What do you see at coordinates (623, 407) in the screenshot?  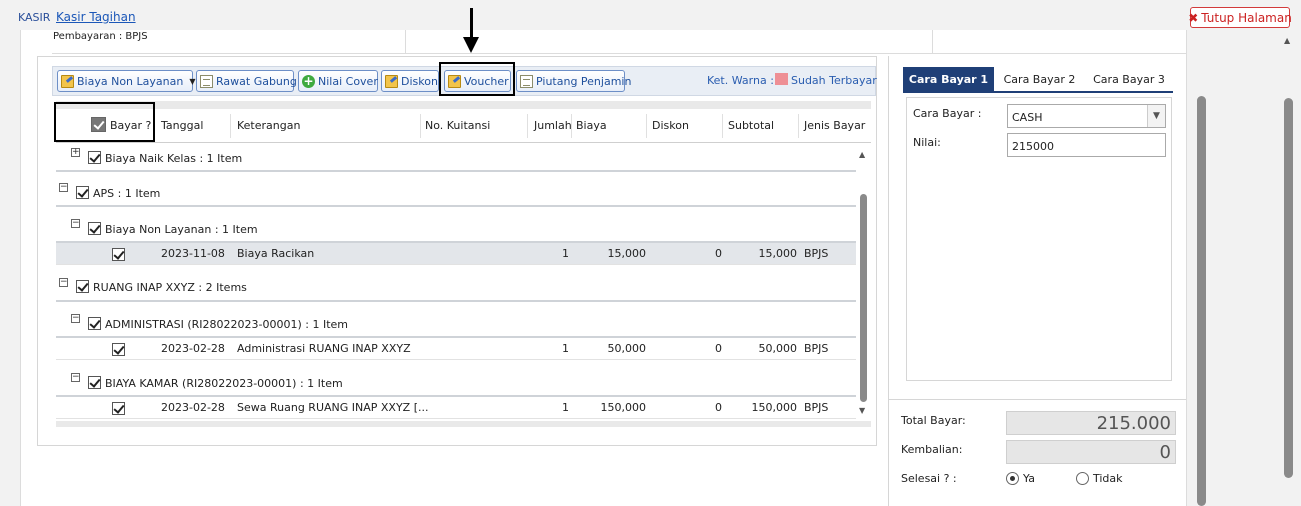 I see `cell-biaya: 150,000` at bounding box center [623, 407].